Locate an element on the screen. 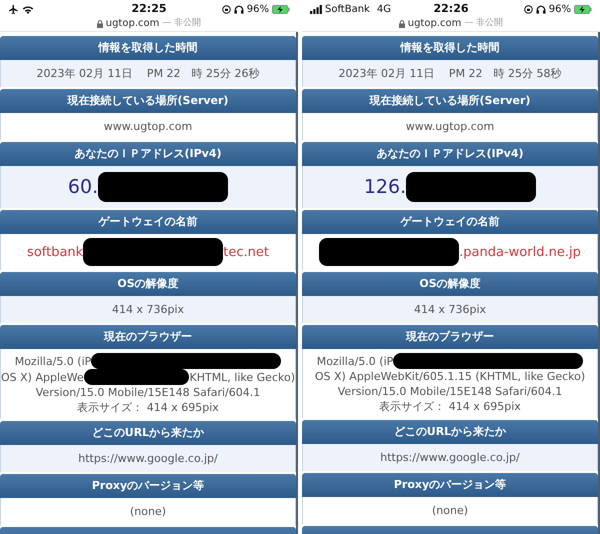  status-time: 22:26 is located at coordinates (450, 9).